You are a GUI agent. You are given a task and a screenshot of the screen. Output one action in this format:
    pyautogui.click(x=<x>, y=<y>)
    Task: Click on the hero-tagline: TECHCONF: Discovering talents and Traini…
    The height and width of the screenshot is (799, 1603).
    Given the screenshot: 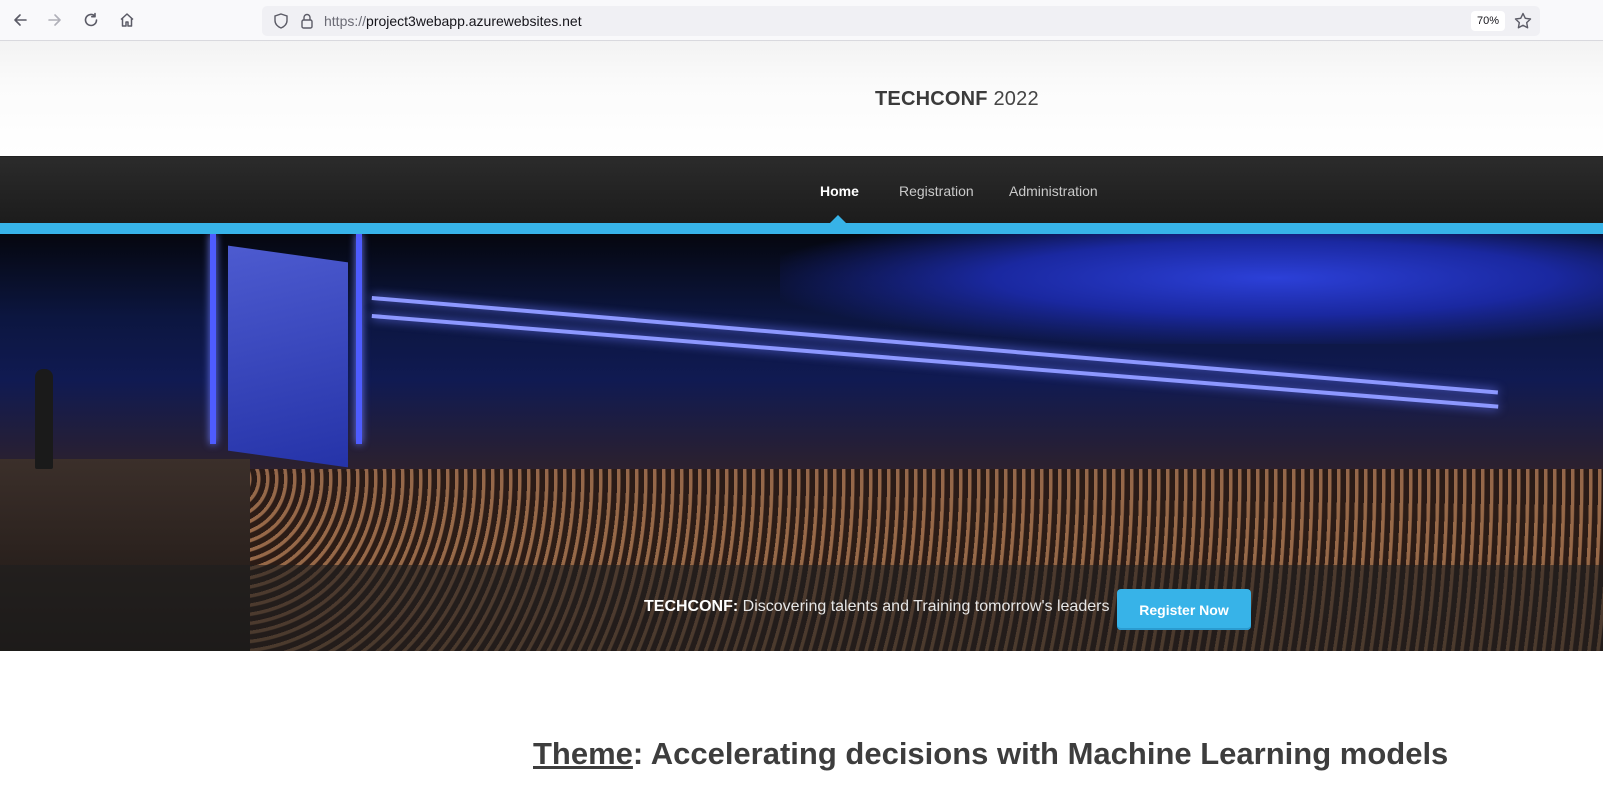 What is the action you would take?
    pyautogui.click(x=876, y=607)
    